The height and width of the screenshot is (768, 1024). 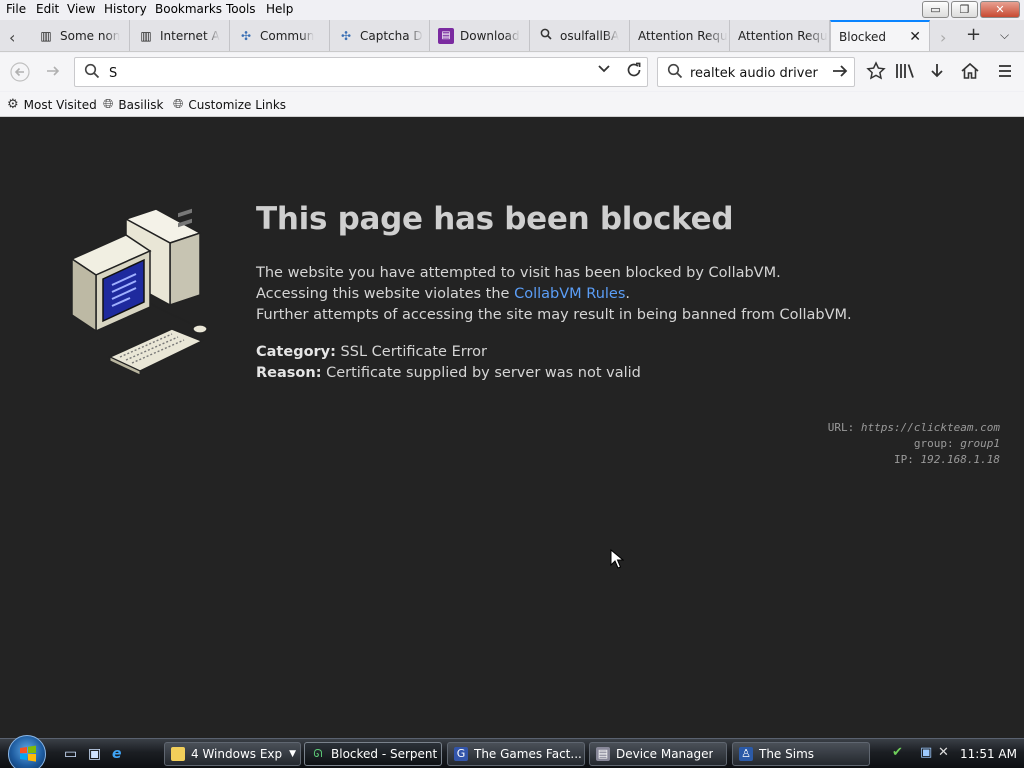 I want to click on bookmark-customize-links: 🌐︎ Customize Links, so click(x=229, y=104).